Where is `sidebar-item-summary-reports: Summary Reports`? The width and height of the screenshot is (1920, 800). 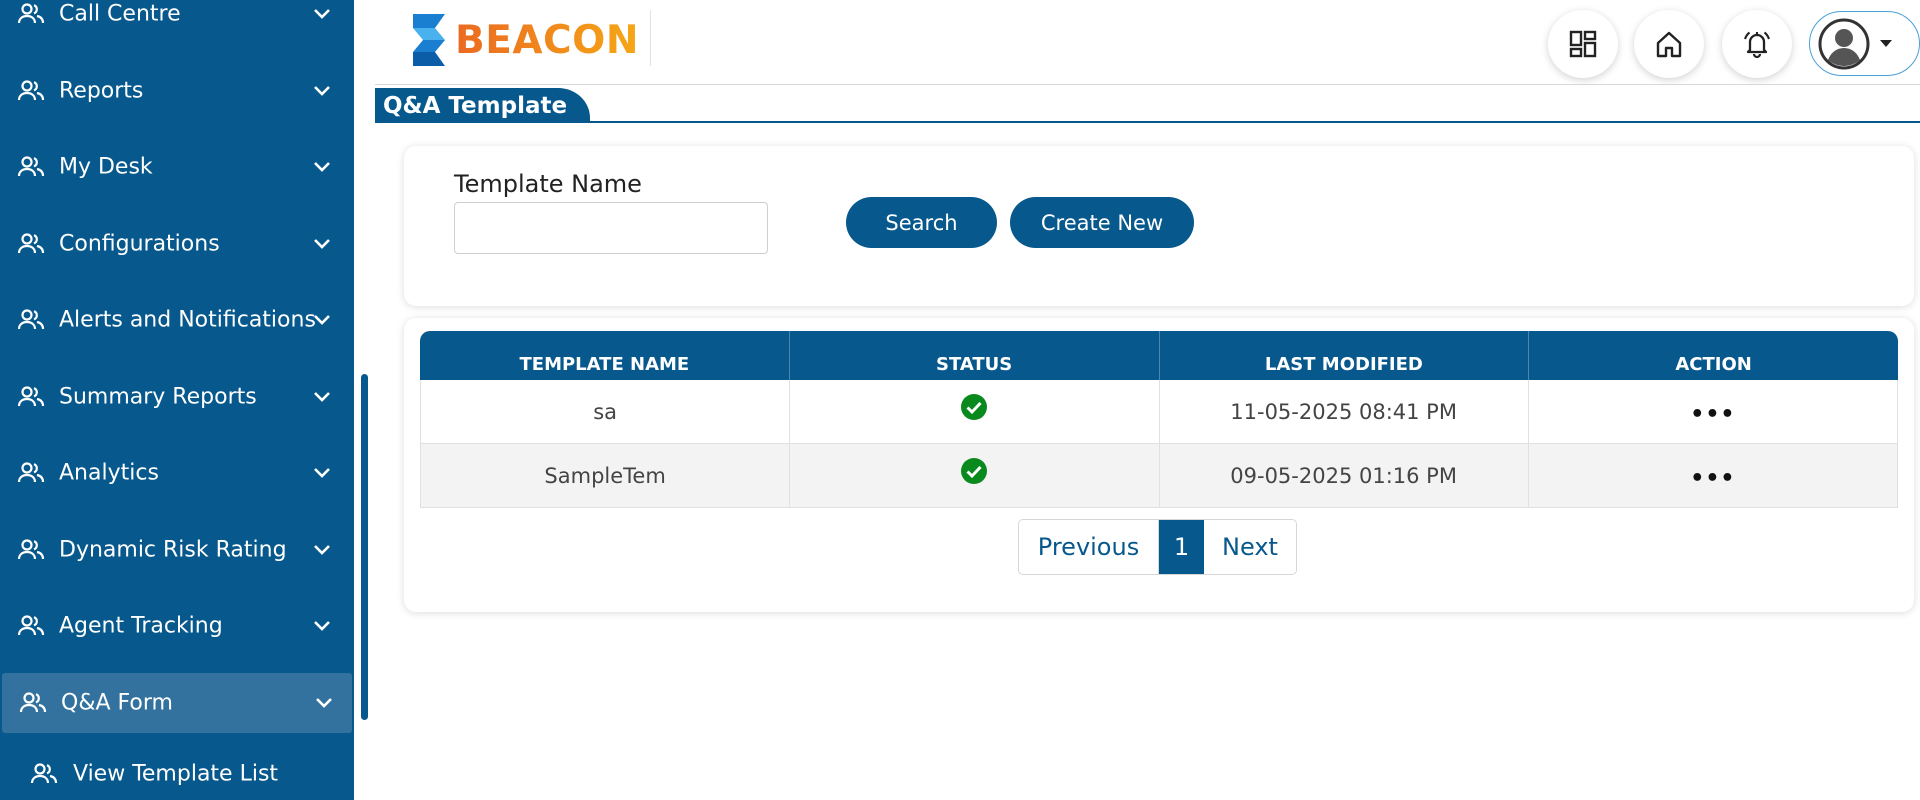 sidebar-item-summary-reports: Summary Reports is located at coordinates (177, 397).